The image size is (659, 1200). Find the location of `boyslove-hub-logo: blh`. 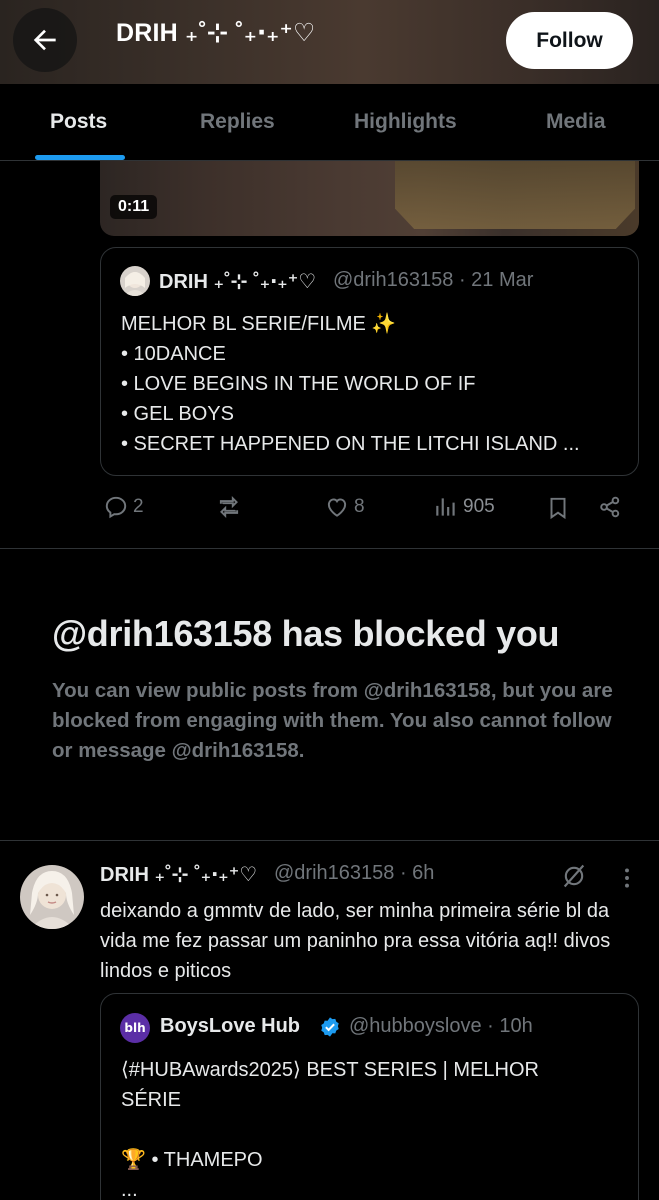

boyslove-hub-logo: blh is located at coordinates (135, 1028).